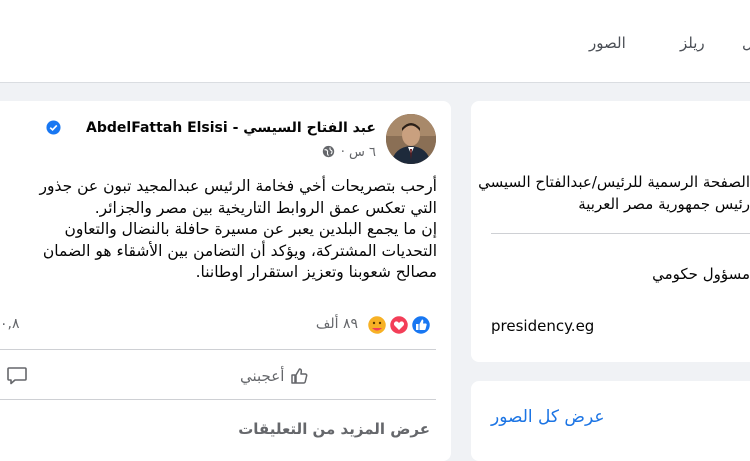  What do you see at coordinates (746, 43) in the screenshot?
I see `tab-more: ال` at bounding box center [746, 43].